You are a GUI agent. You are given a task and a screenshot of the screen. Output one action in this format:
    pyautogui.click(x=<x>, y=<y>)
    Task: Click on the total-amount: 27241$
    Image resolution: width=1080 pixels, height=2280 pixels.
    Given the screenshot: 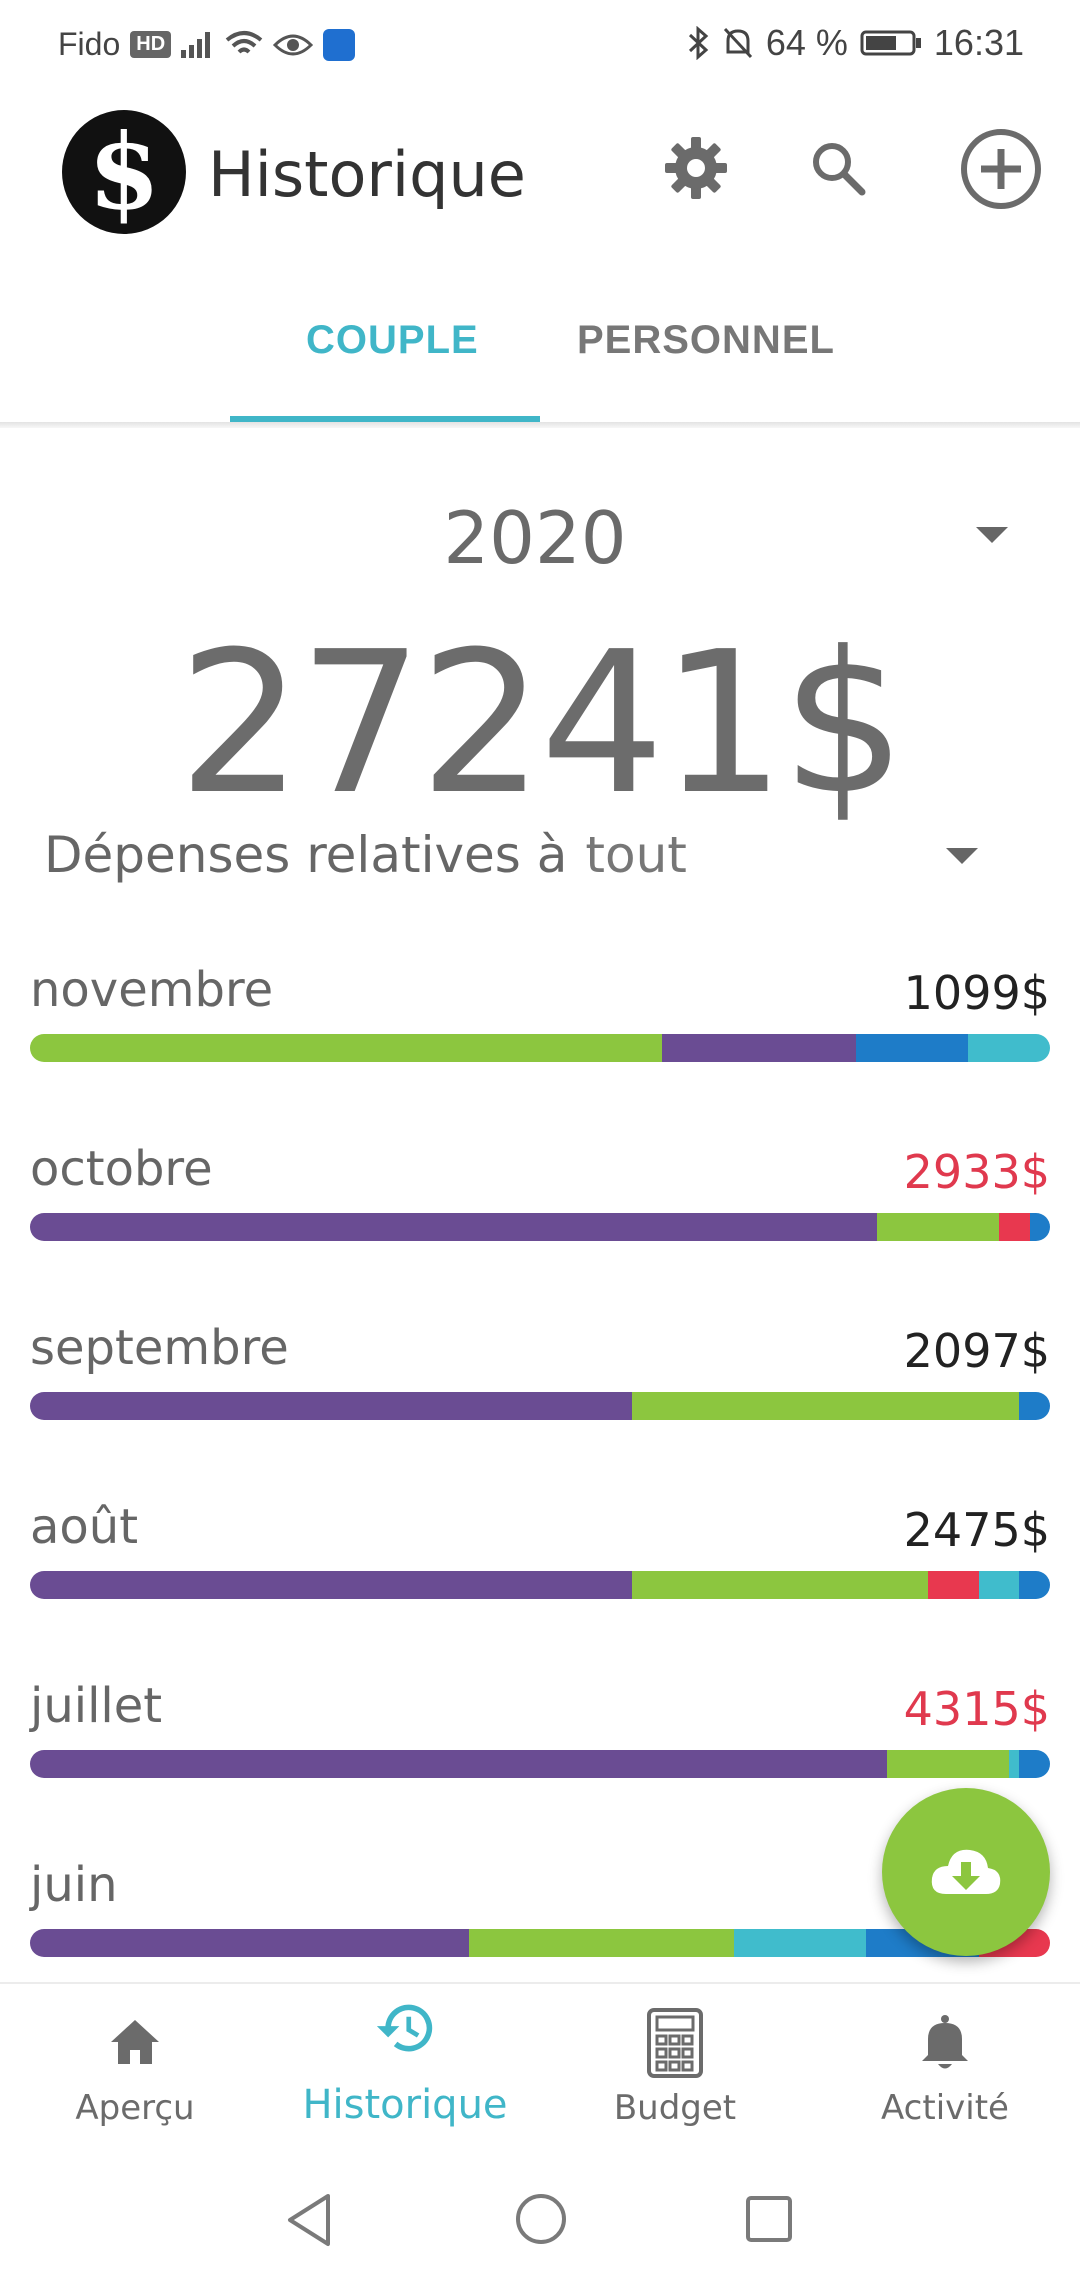 What is the action you would take?
    pyautogui.click(x=541, y=724)
    